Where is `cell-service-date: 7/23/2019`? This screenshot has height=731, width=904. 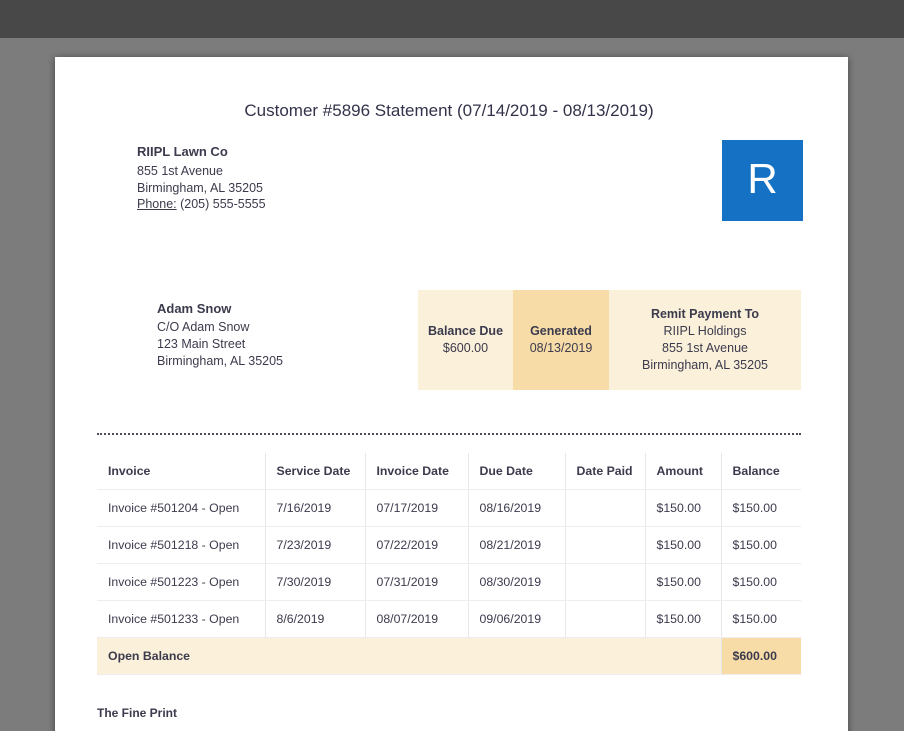
cell-service-date: 7/23/2019 is located at coordinates (315, 545).